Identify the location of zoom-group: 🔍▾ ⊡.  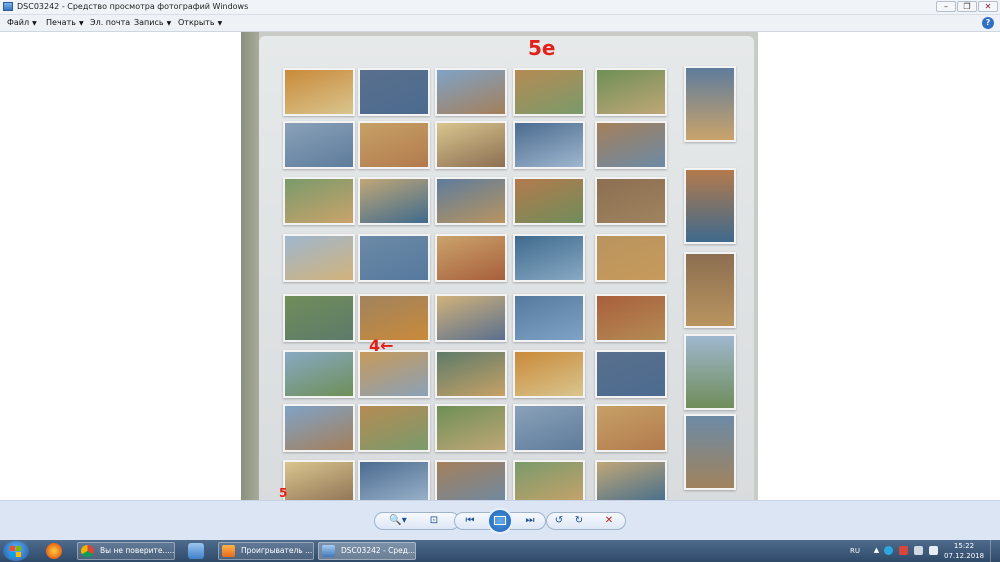
(417, 521).